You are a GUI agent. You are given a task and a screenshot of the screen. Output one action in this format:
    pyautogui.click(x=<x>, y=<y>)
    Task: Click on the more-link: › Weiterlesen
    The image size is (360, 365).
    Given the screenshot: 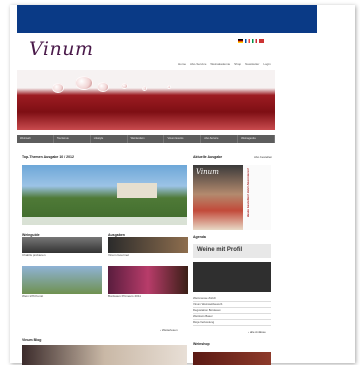 What is the action you would take?
    pyautogui.click(x=169, y=330)
    